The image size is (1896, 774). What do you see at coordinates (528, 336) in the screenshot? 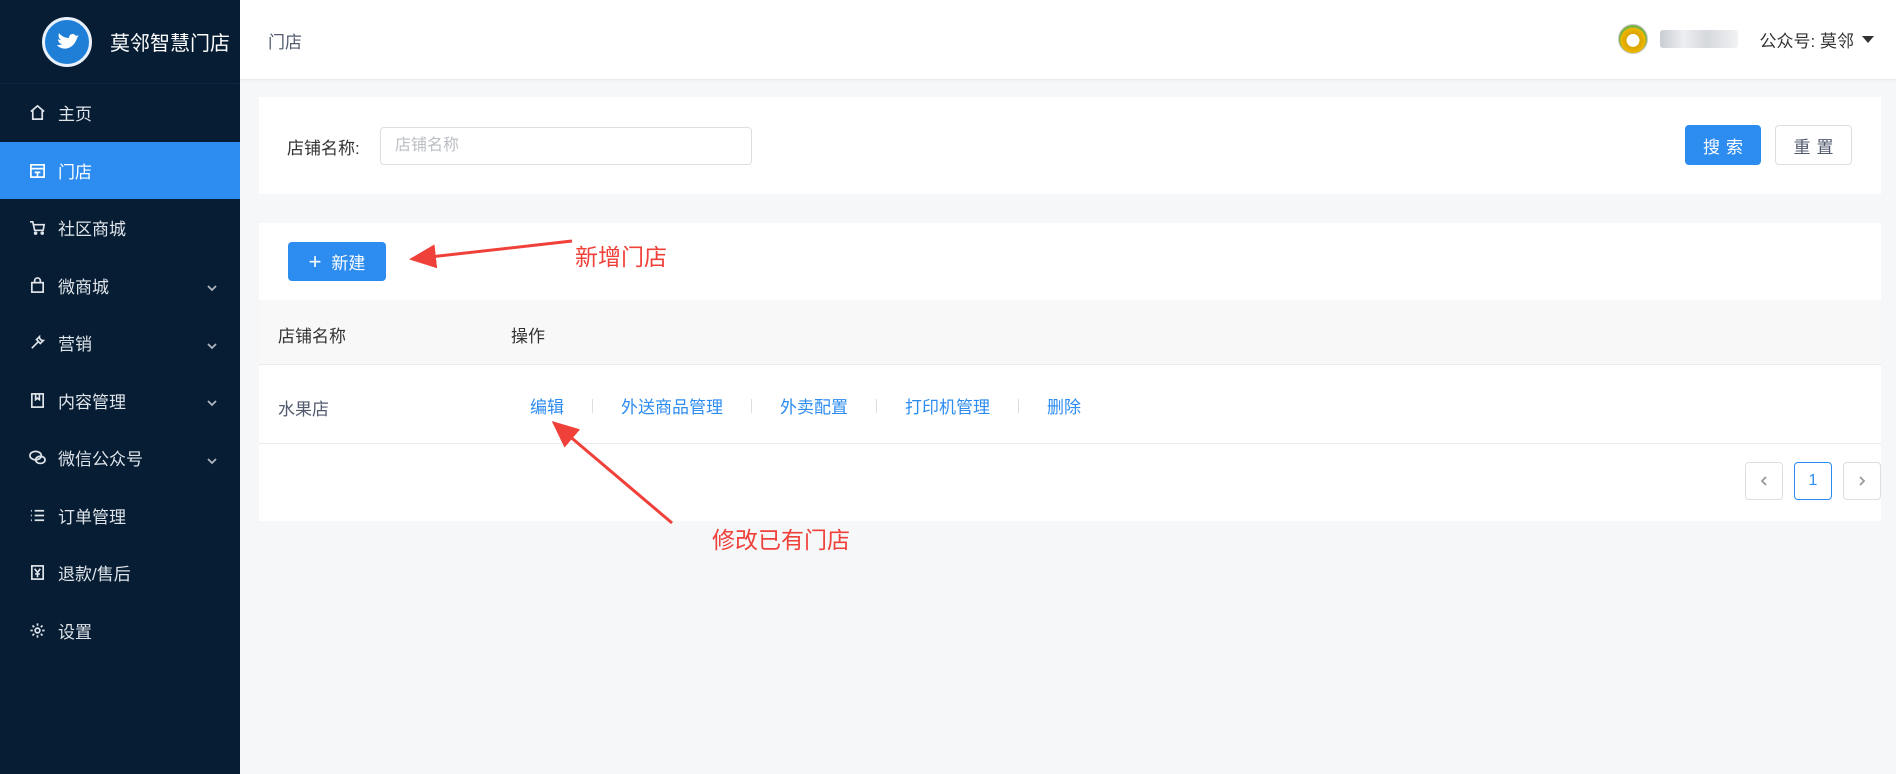
I see `column-header-actions: 操作` at bounding box center [528, 336].